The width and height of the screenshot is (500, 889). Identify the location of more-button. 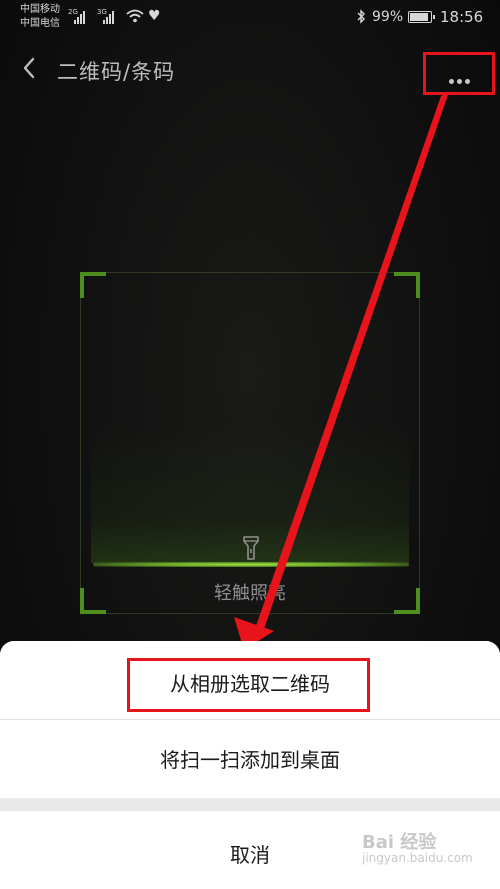
(459, 73).